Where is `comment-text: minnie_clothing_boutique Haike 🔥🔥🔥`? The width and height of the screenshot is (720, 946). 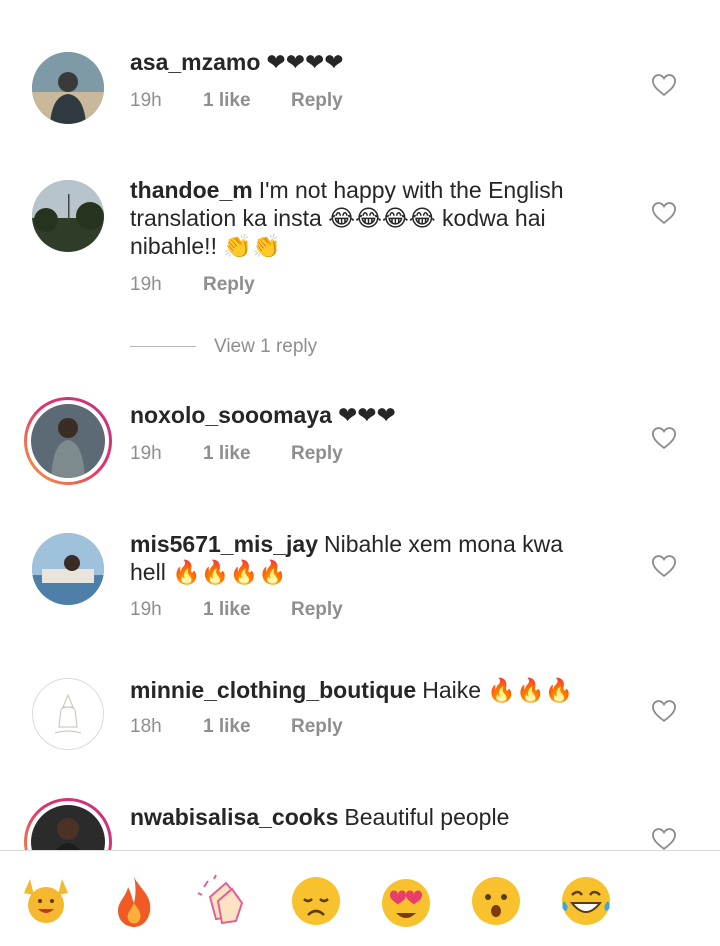 comment-text: minnie_clothing_boutique Haike 🔥🔥🔥 is located at coordinates (365, 690).